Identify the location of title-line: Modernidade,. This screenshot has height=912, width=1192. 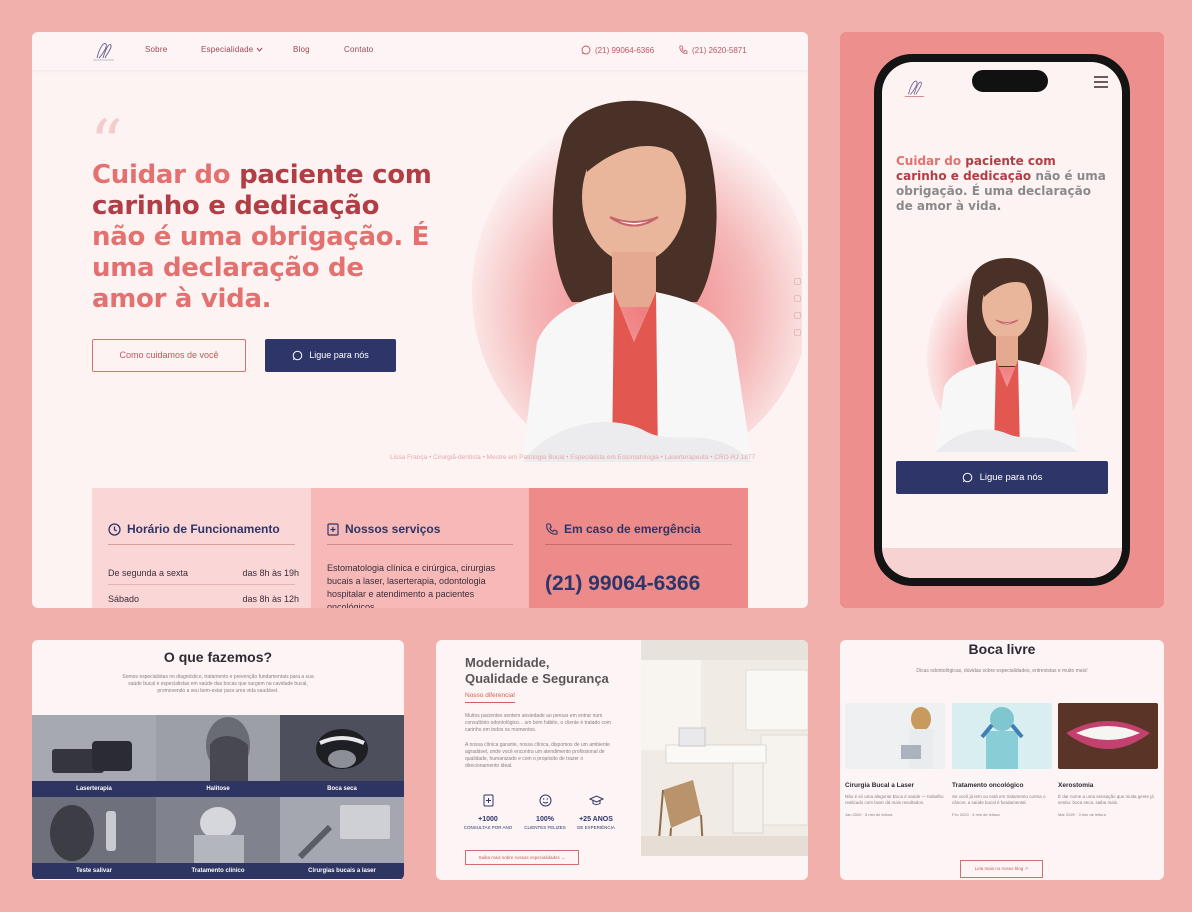
(507, 662).